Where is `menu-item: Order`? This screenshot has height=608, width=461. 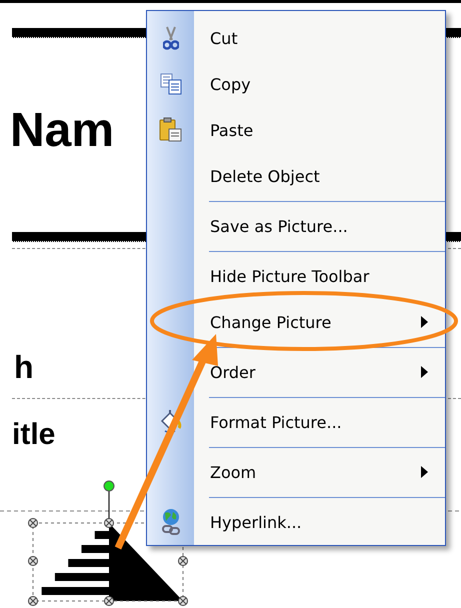 menu-item: Order is located at coordinates (296, 372).